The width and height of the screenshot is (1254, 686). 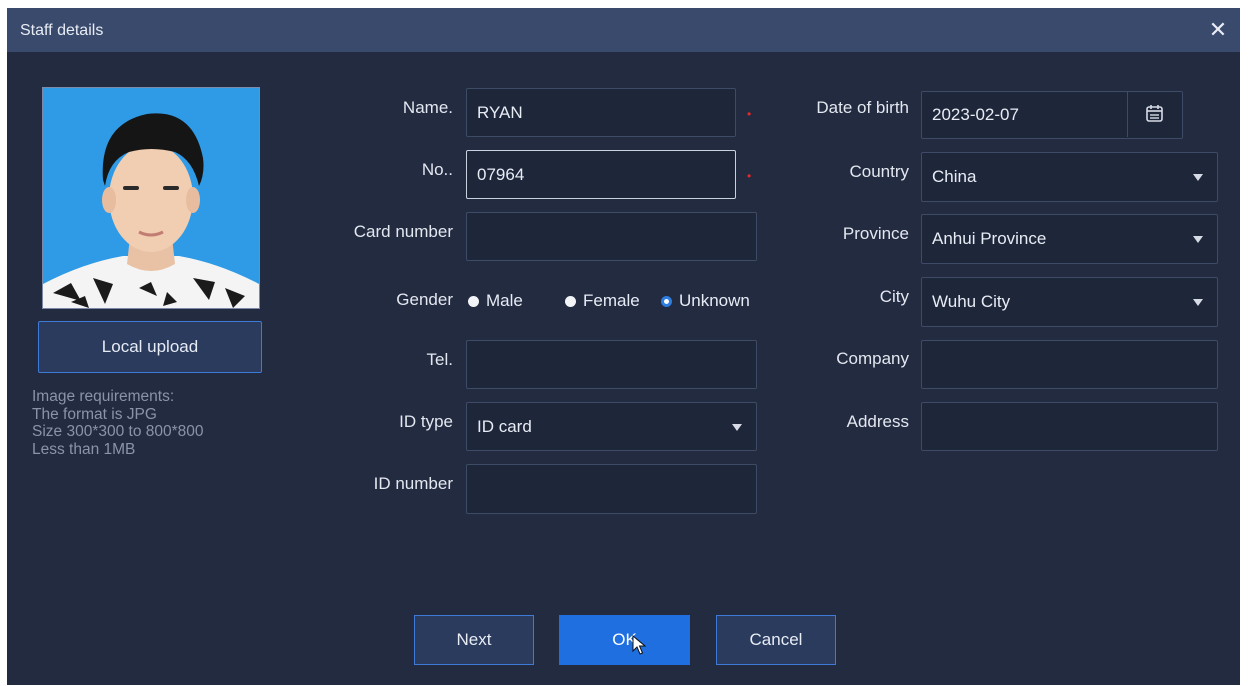 I want to click on dialog-title: Staff details, so click(x=62, y=30).